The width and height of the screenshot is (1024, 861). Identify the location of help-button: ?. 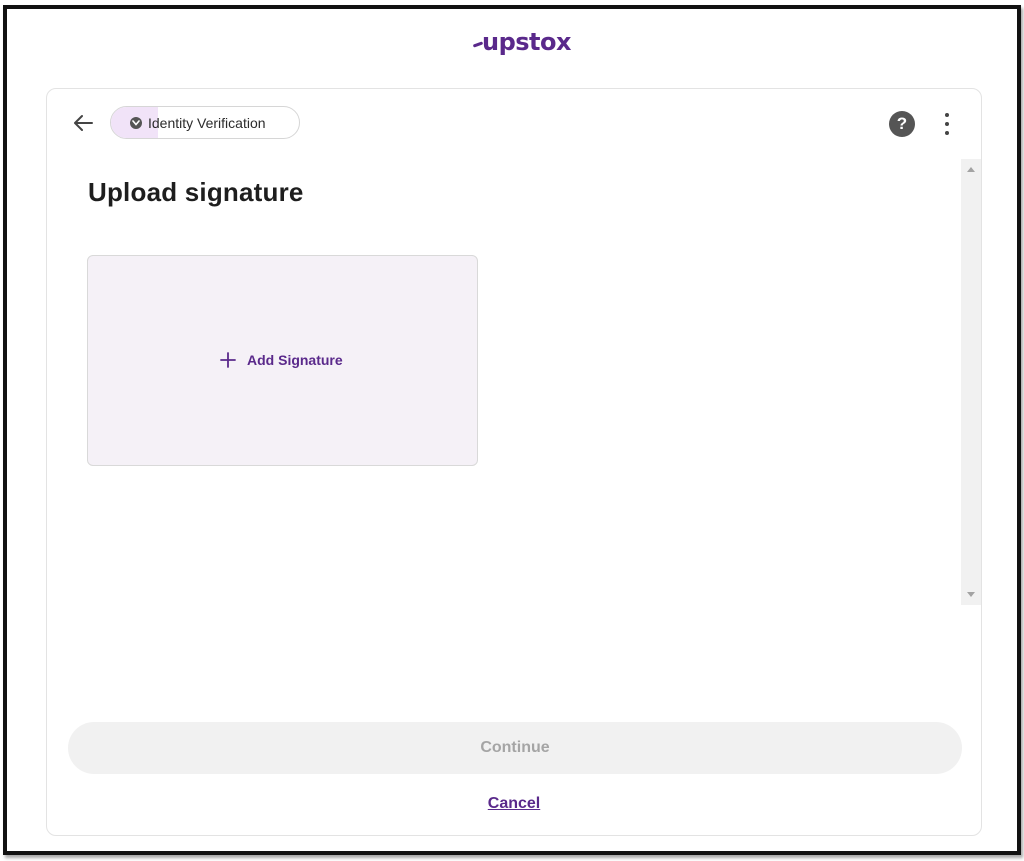
(902, 124).